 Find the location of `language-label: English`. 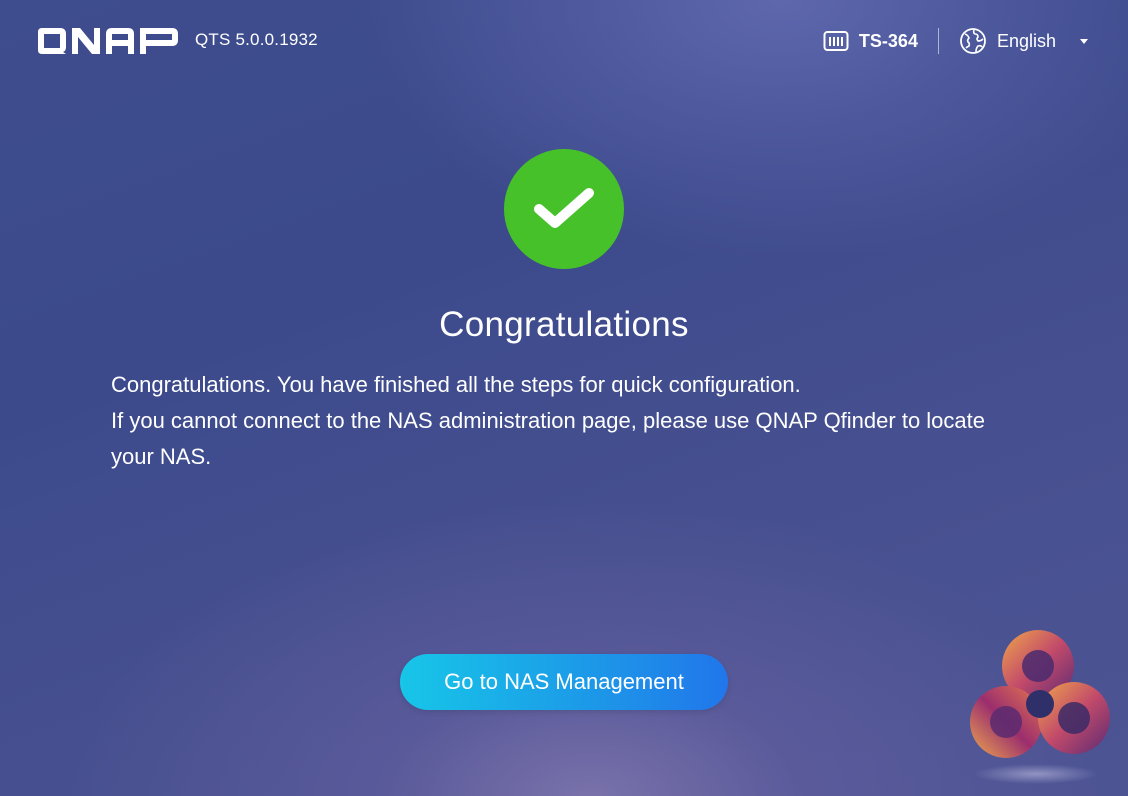

language-label: English is located at coordinates (1026, 40).